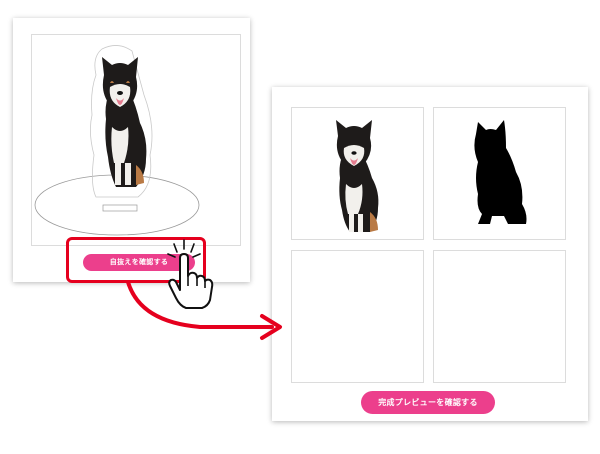  Describe the element at coordinates (204, 310) in the screenshot. I see `arrow-icon` at that location.